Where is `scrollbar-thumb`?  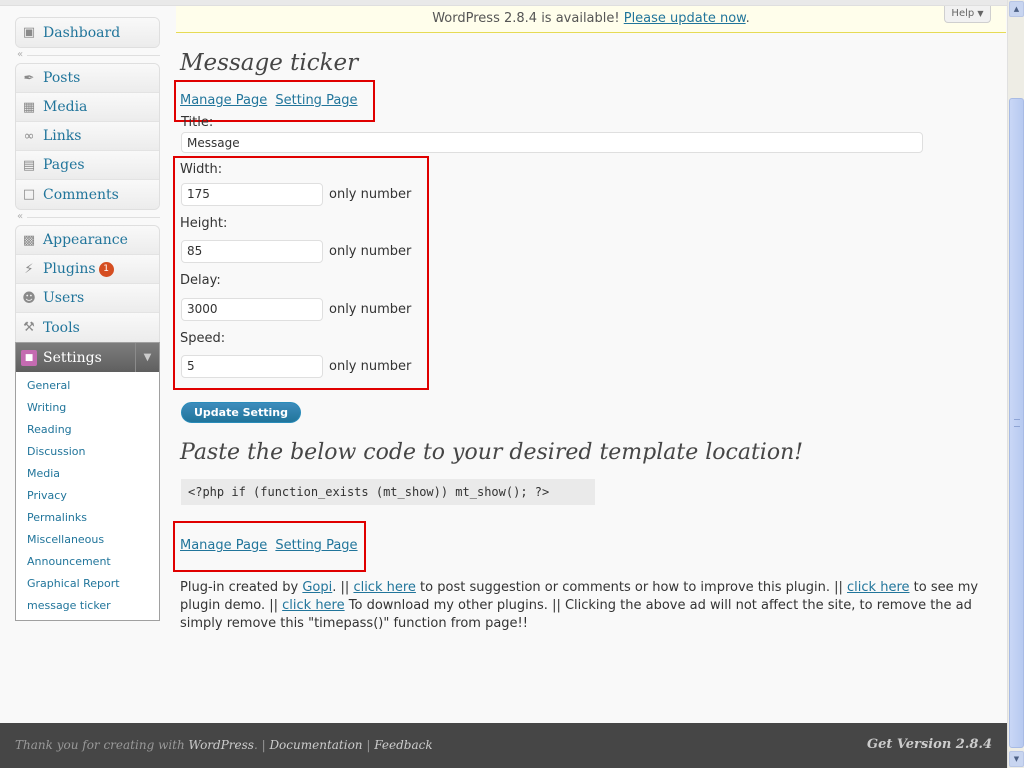 scrollbar-thumb is located at coordinates (1016, 423).